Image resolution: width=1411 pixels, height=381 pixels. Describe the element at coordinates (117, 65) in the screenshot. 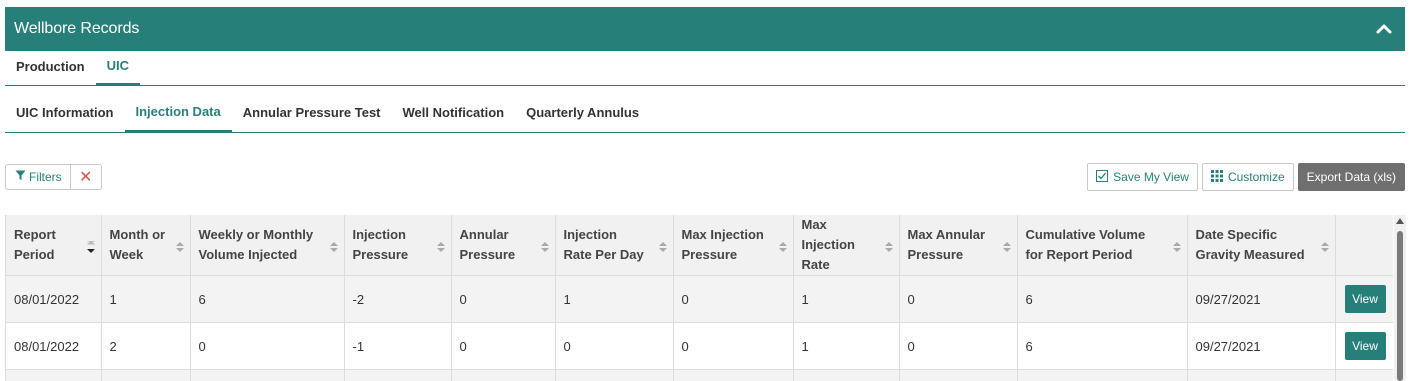

I see `tab-label: UIC` at that location.